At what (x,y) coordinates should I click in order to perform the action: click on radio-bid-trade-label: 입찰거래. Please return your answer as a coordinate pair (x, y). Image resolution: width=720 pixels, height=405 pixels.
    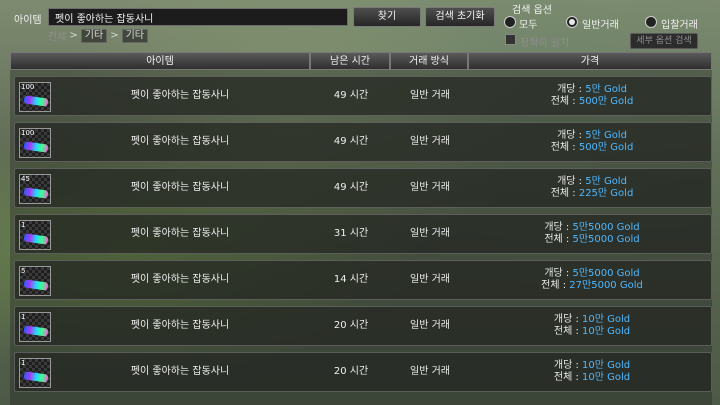
    Looking at the image, I should click on (679, 25).